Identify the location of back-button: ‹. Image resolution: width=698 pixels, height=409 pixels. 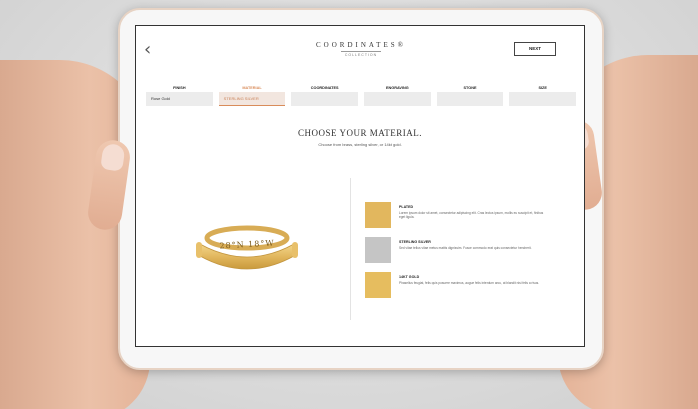
(152, 50).